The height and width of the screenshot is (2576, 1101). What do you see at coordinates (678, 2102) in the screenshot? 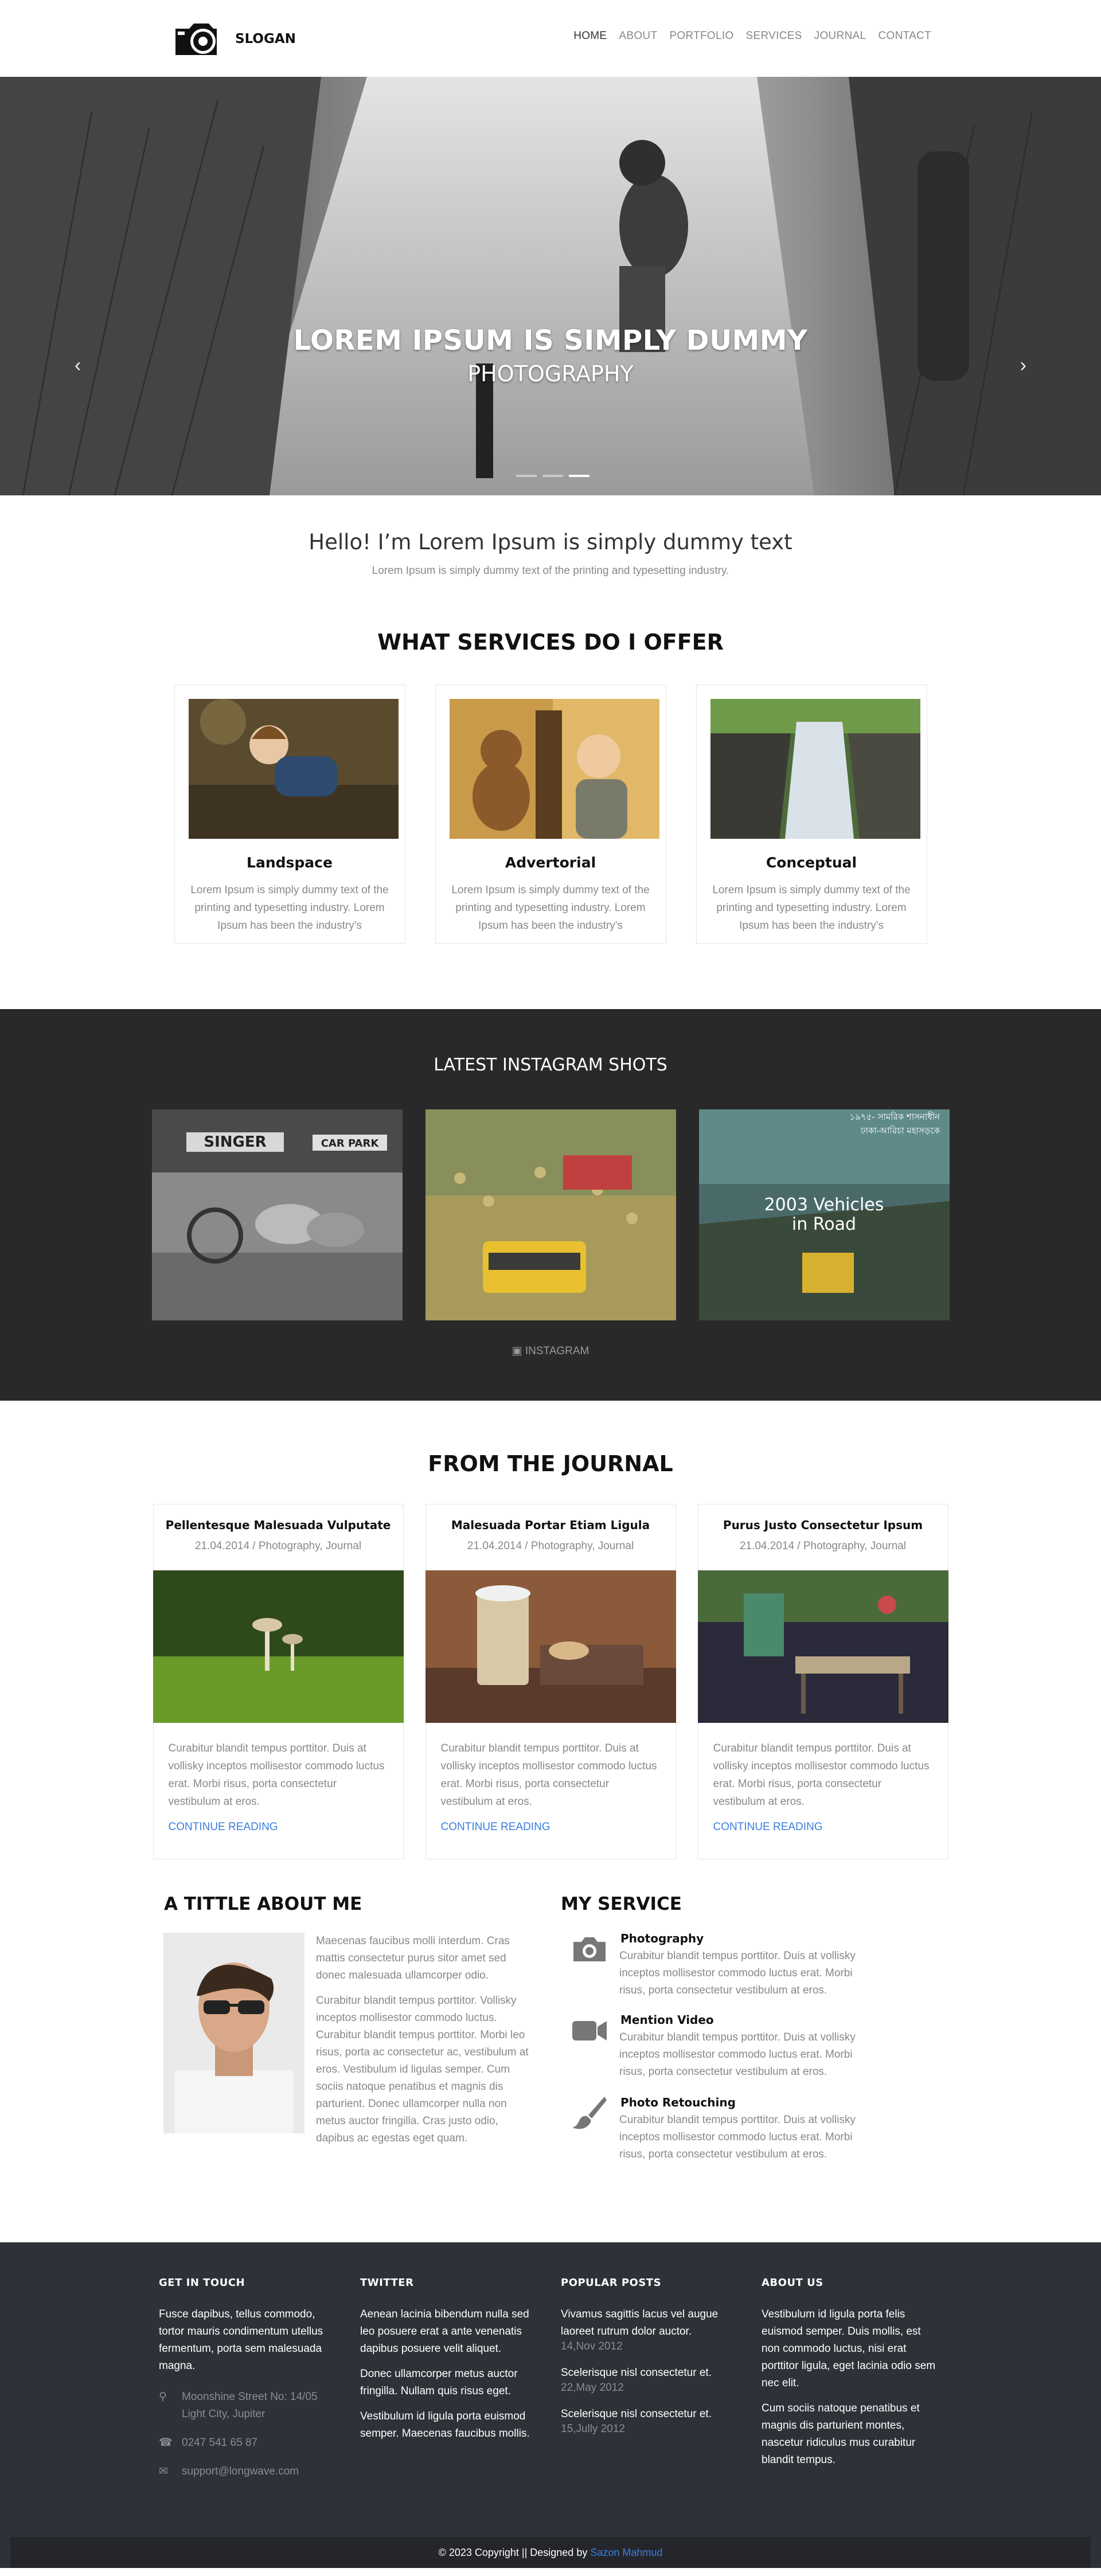
I see `service-item-title: Photo Retouching` at bounding box center [678, 2102].